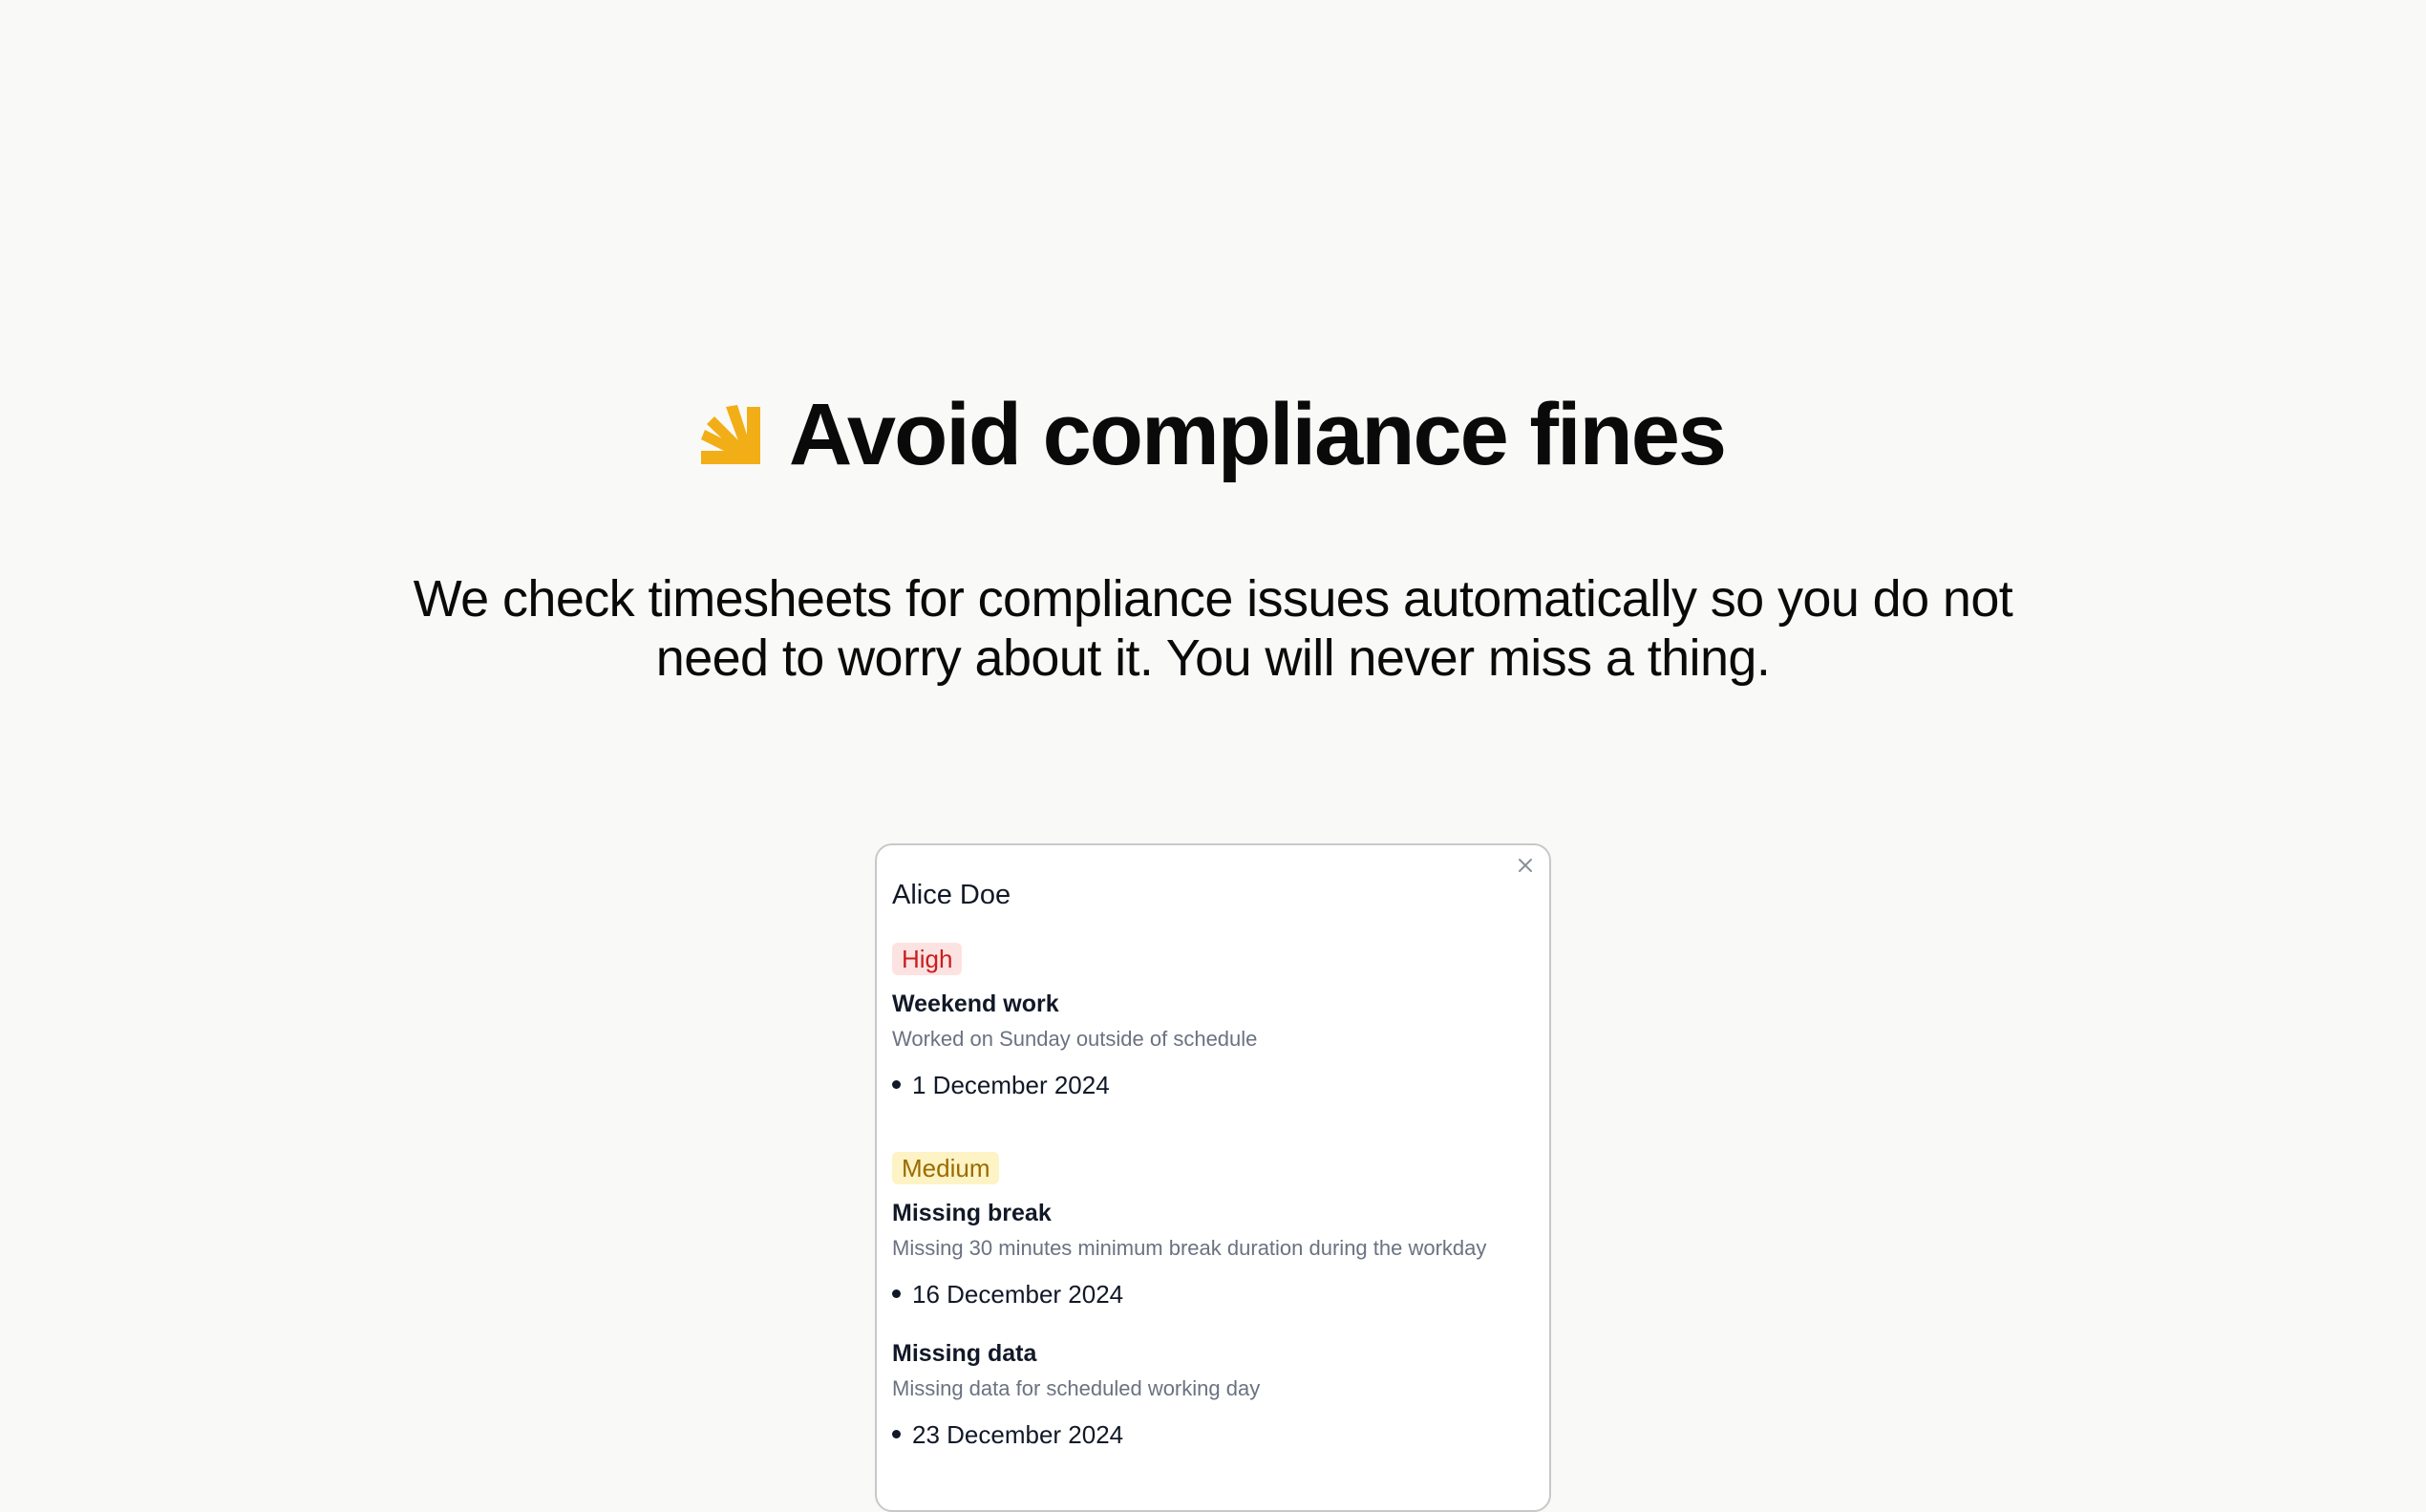 The width and height of the screenshot is (2426, 1512). I want to click on issue-date-item: 16 December 2024, so click(1008, 1295).